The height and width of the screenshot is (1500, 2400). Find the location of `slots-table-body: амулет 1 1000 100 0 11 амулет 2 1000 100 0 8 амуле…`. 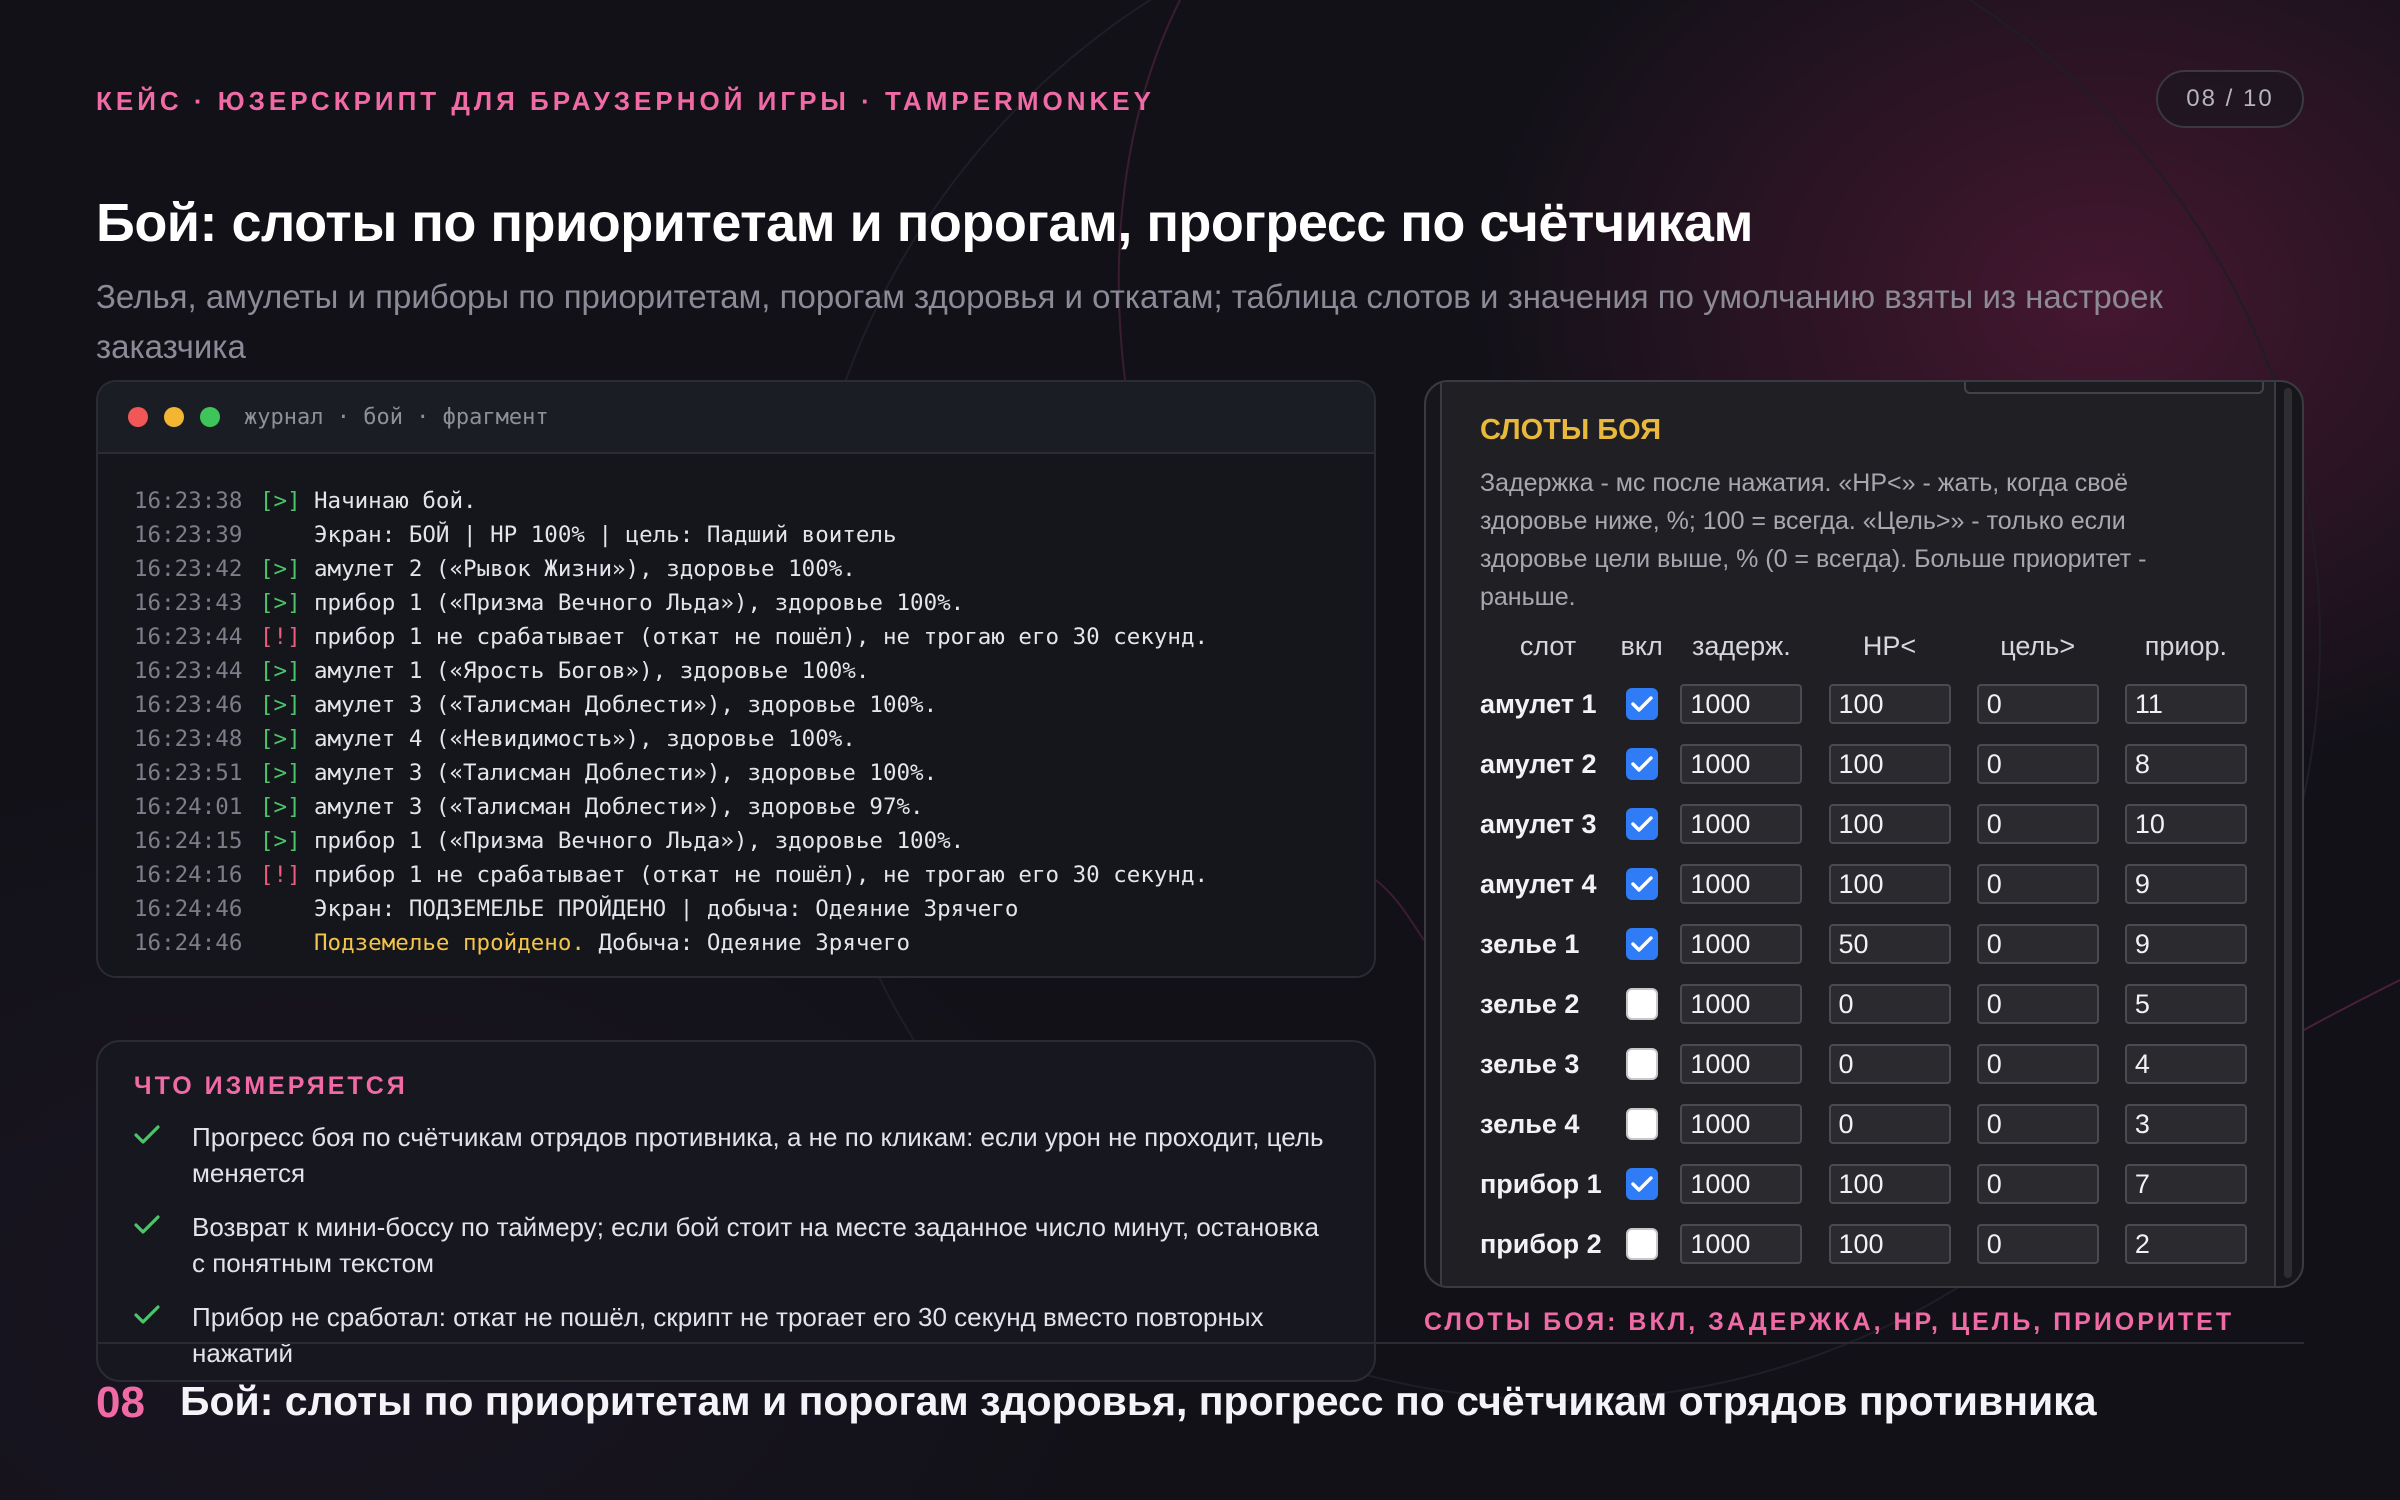

slots-table-body: амулет 1 1000 100 0 11 амулет 2 1000 100 0 8 амуле… is located at coordinates (1870, 974).